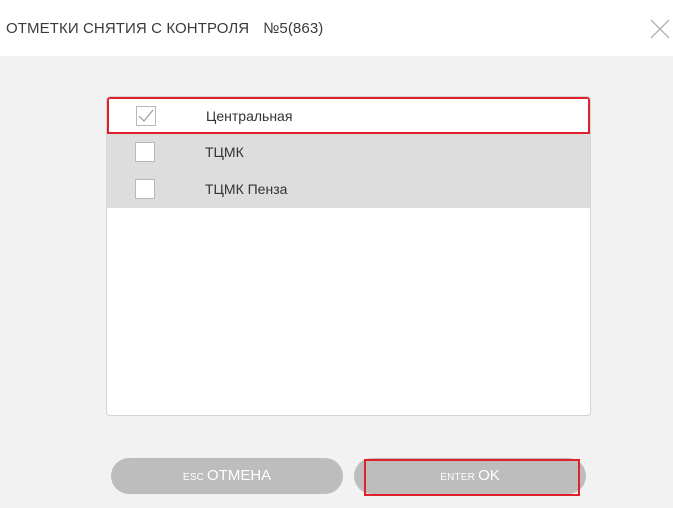 The image size is (673, 508). I want to click on dialog-number: №5(863), so click(293, 28).